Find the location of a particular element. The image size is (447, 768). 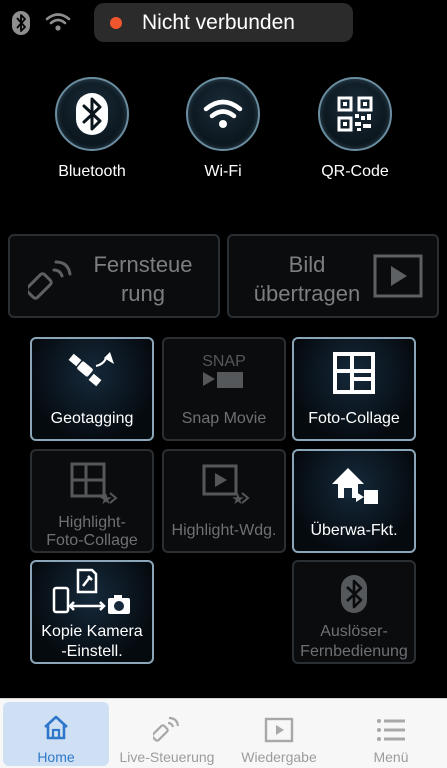

qr-code-button: QR-Code is located at coordinates (355, 129).